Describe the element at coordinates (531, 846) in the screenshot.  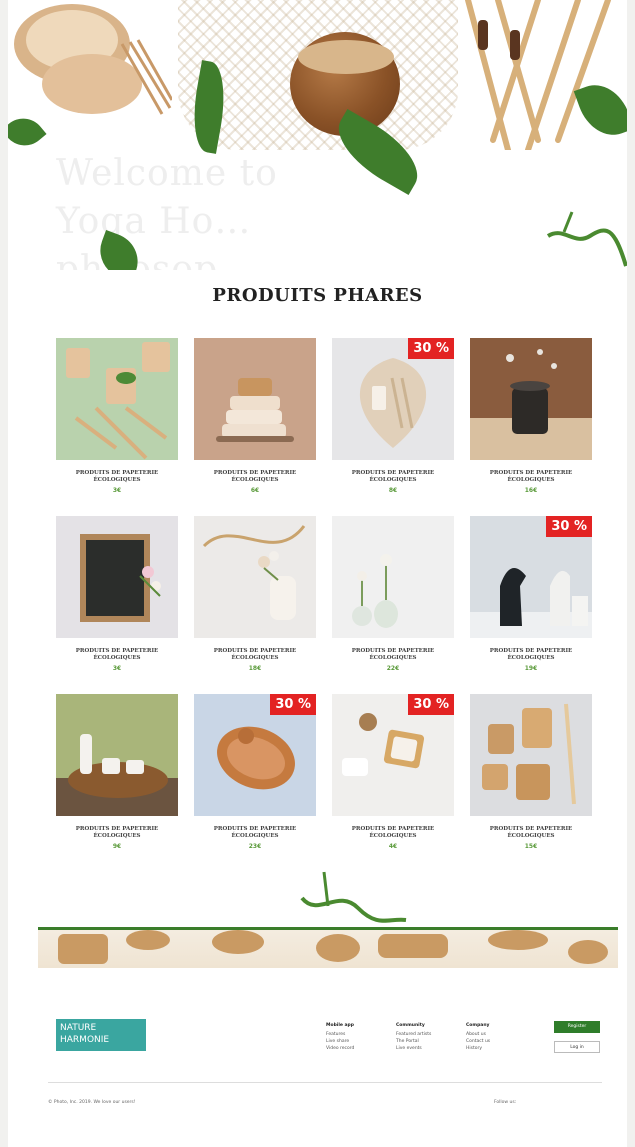
I see `product-price: 15€` at that location.